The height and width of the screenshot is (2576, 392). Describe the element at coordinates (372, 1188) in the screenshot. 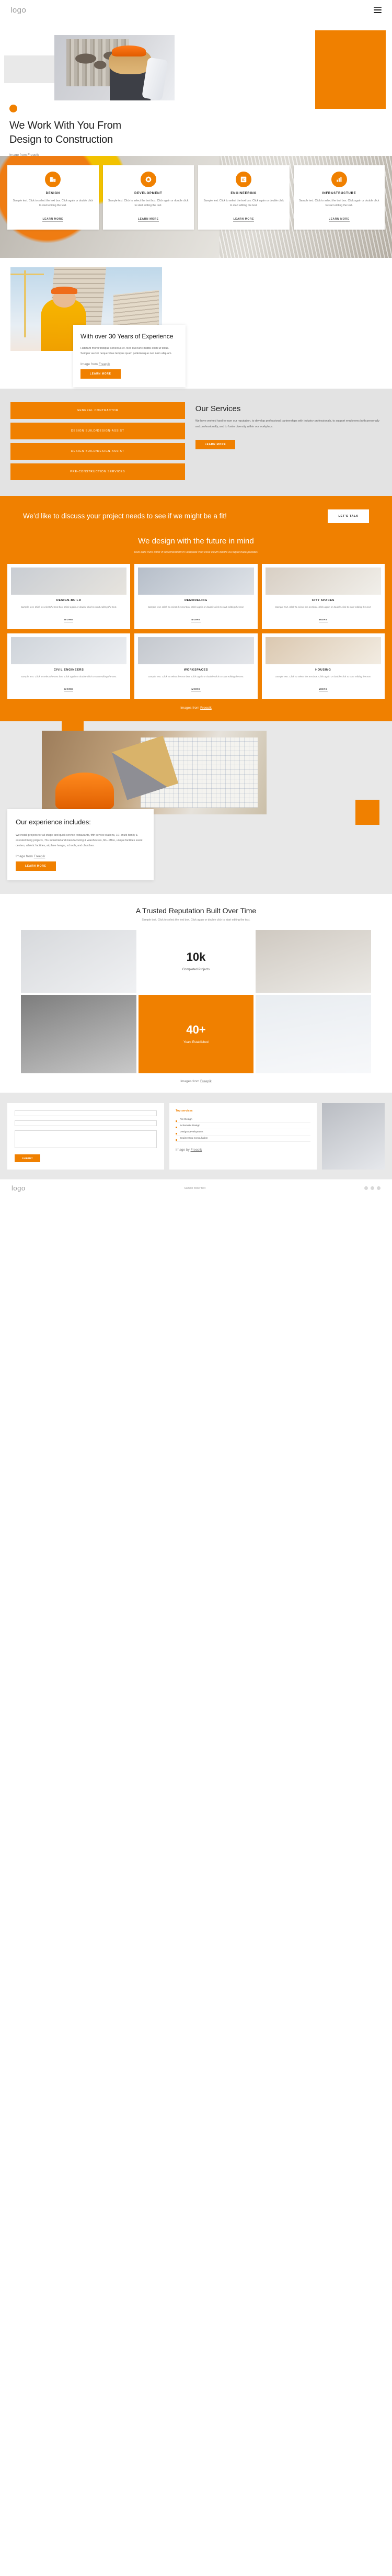

I see `footer-social-icons` at that location.